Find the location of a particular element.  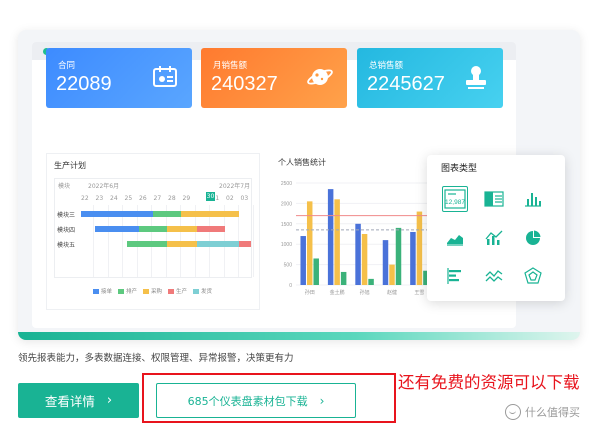

x-tick-label: 孙田 is located at coordinates (310, 292).